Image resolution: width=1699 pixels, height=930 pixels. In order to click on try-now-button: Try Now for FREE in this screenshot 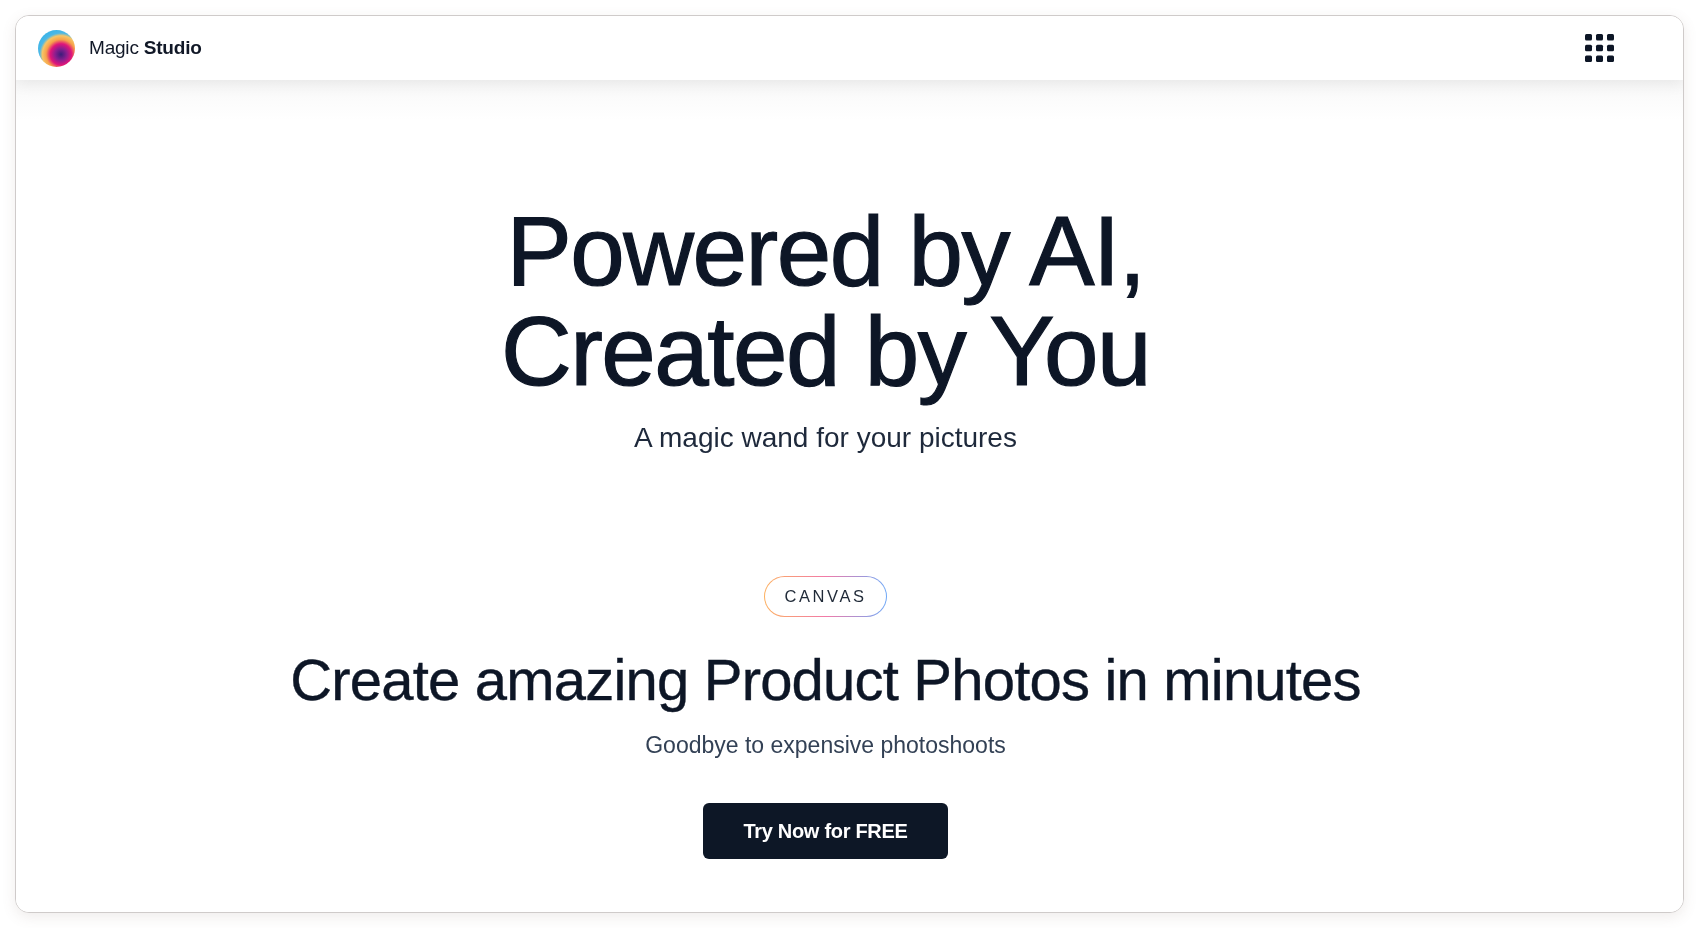, I will do `click(825, 831)`.